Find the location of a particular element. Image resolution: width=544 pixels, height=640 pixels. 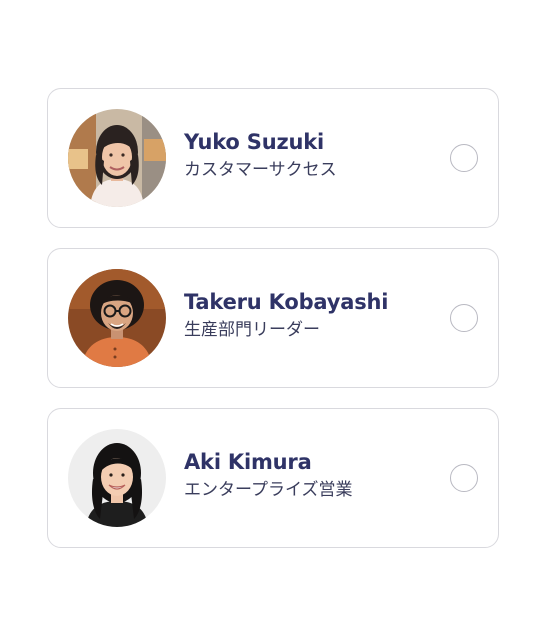

person-role: 生産部門リーダー is located at coordinates (252, 330).